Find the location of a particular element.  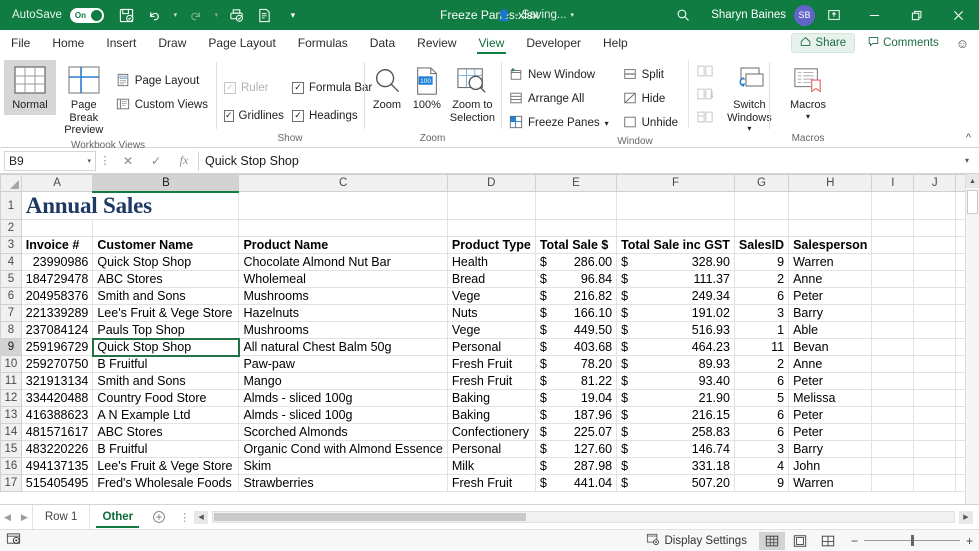

zoom-in-button: + is located at coordinates (969, 541).